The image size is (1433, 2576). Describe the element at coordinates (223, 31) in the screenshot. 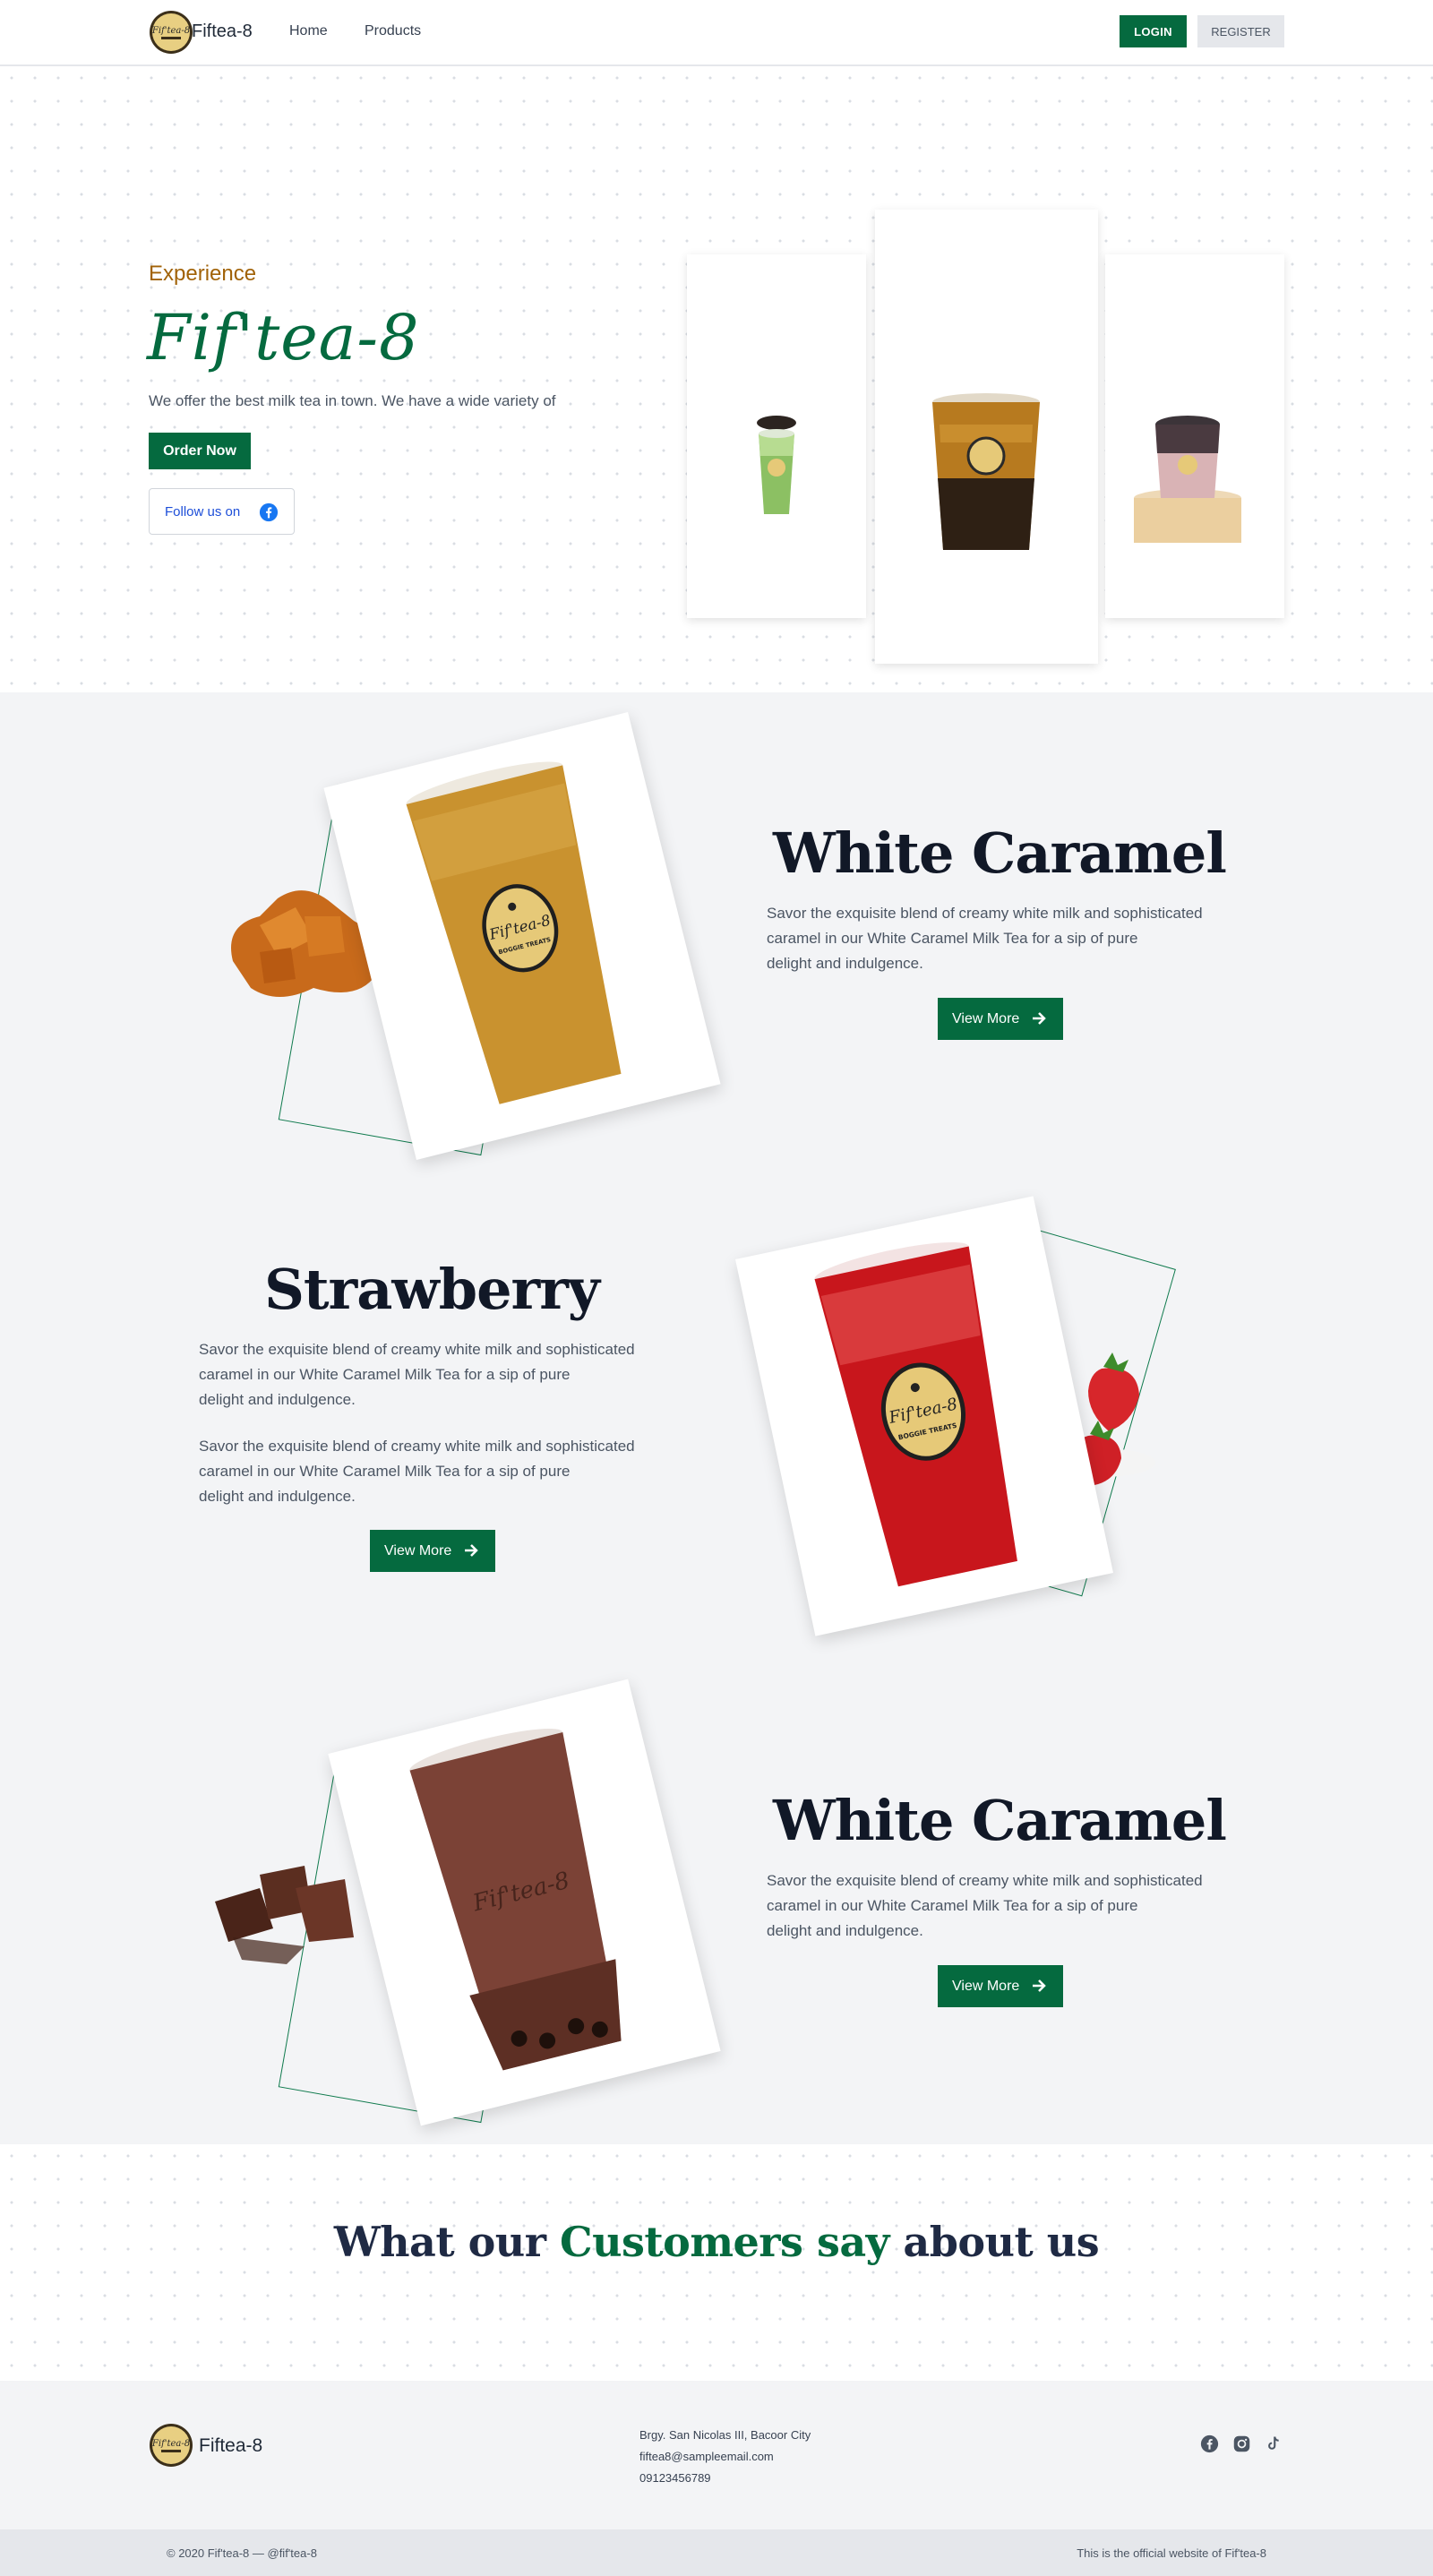

I see `brand-name: Fiftea-8` at that location.